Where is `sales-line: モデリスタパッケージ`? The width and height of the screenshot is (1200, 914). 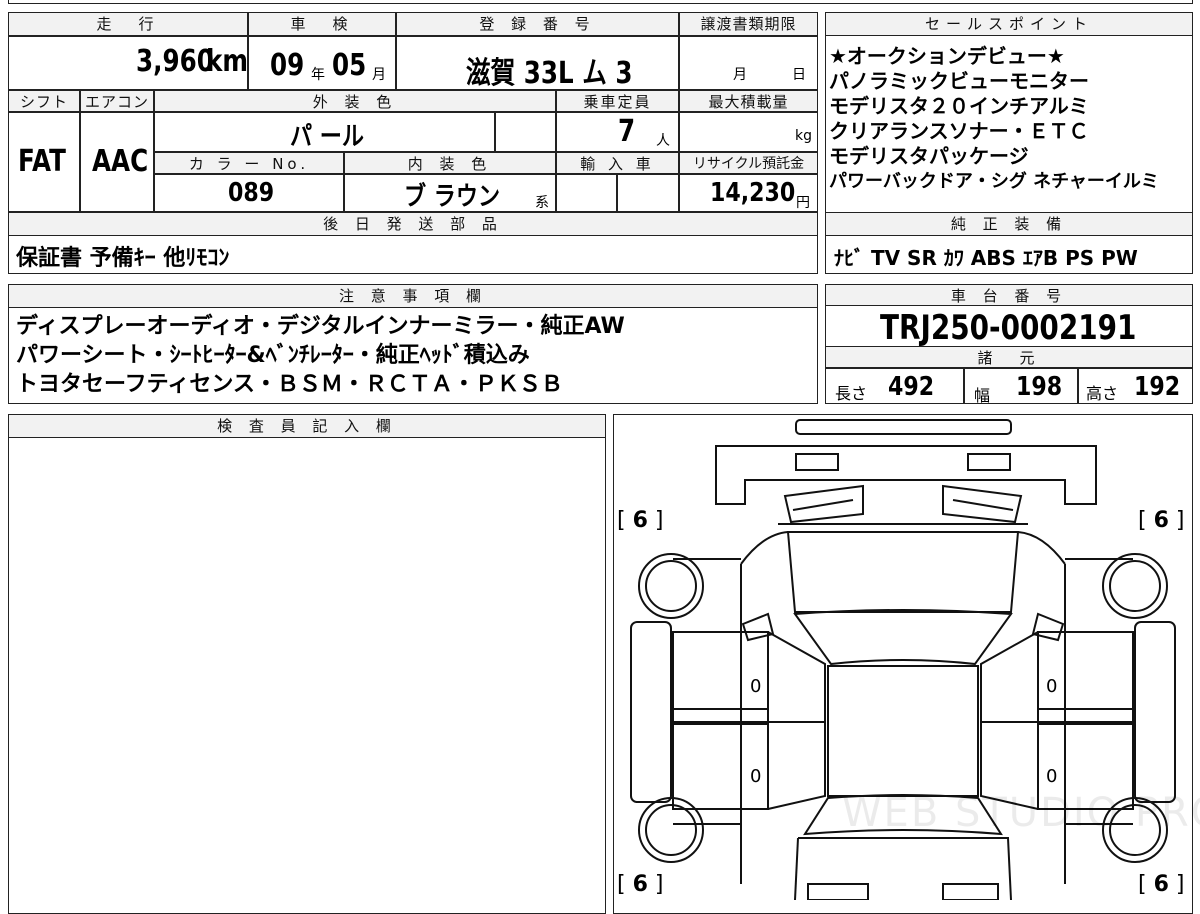
sales-line: モデリスタパッケージ is located at coordinates (929, 156).